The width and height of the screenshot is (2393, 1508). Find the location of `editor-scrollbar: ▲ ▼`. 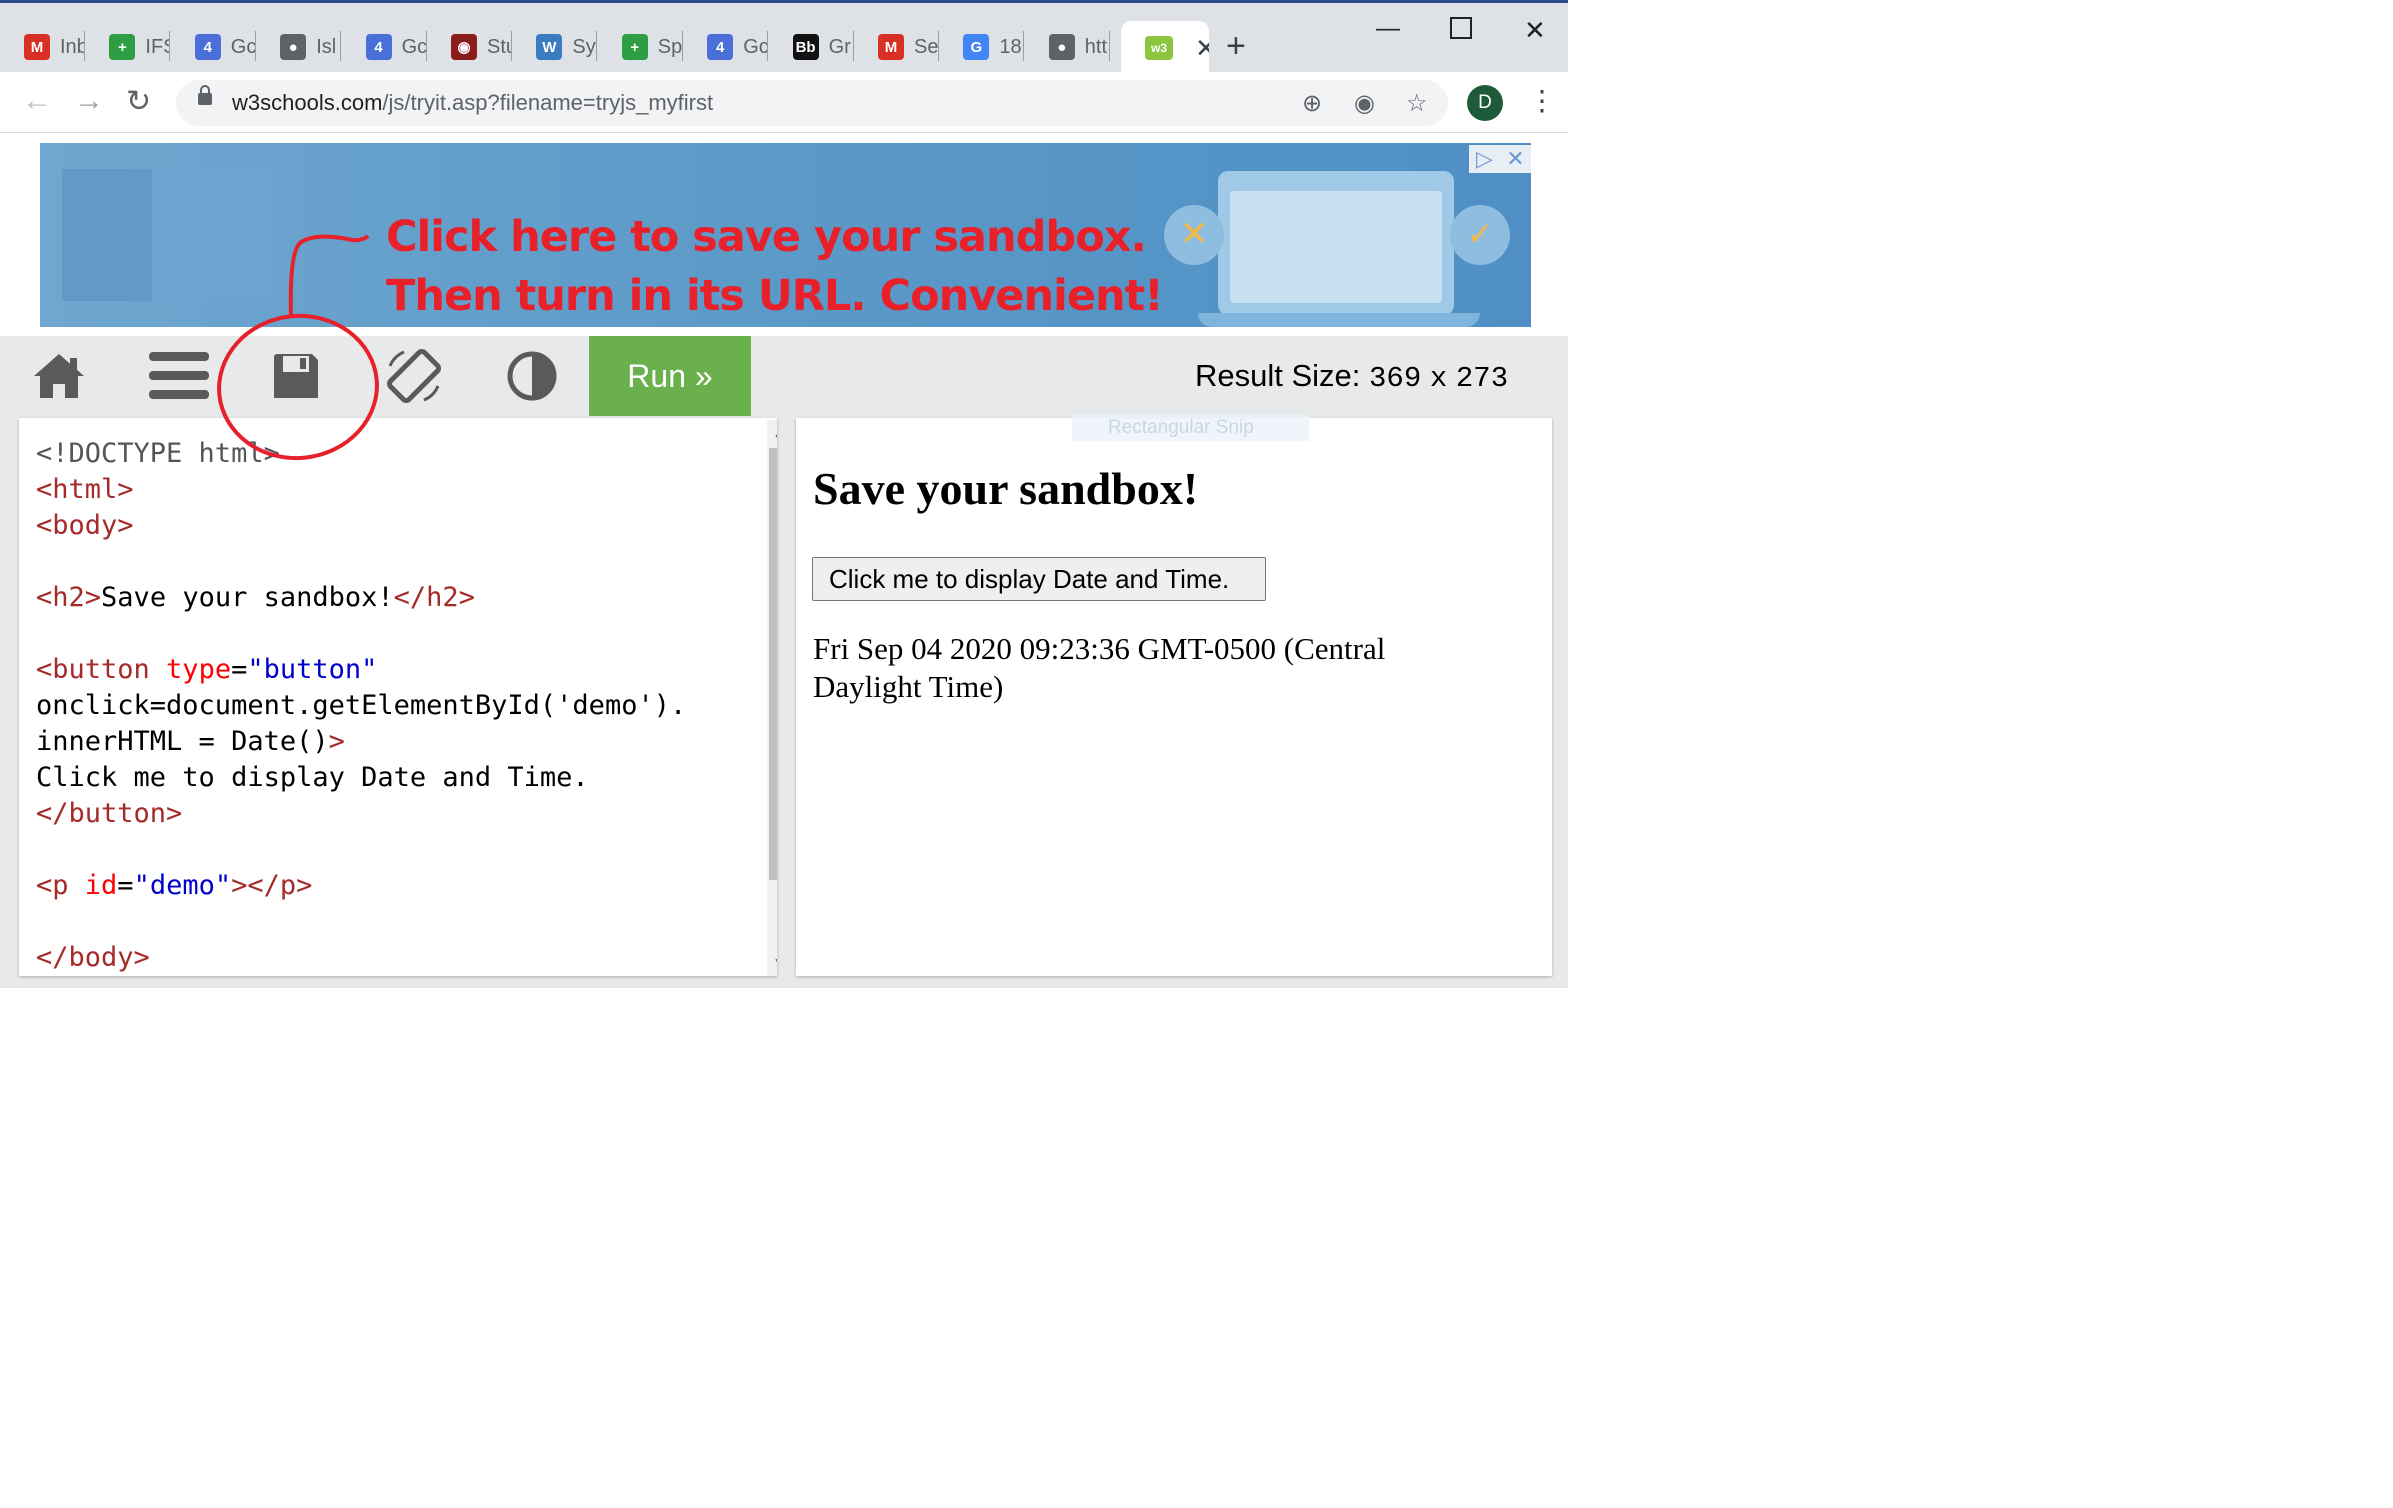

editor-scrollbar: ▲ ▼ is located at coordinates (772, 698).